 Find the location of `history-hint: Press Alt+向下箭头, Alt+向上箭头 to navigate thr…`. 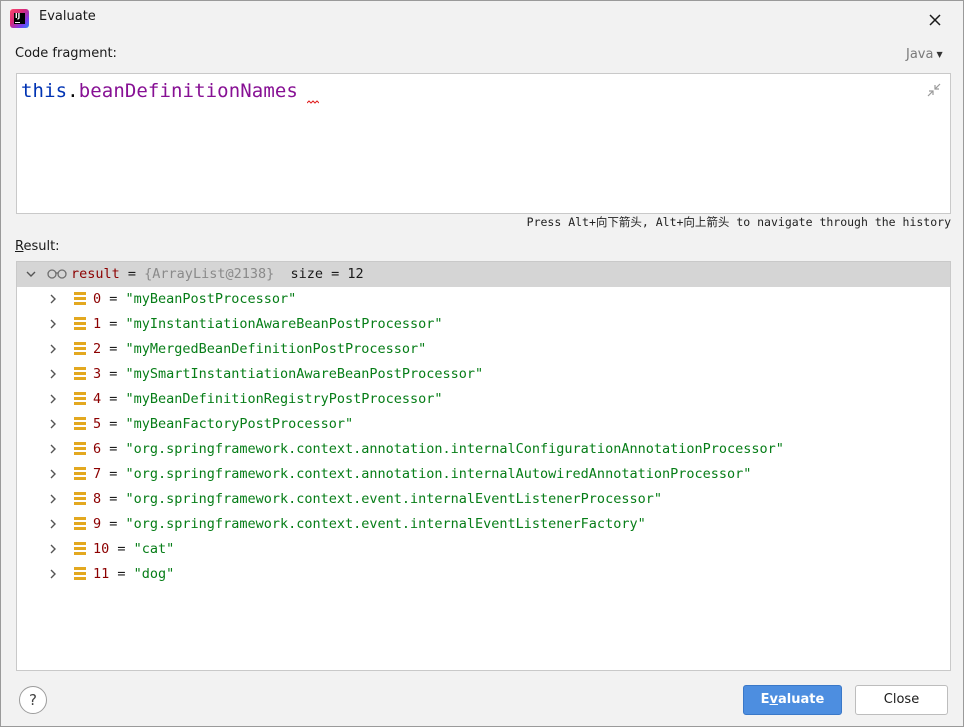

history-hint: Press Alt+向下箭头, Alt+向上箭头 to navigate thr… is located at coordinates (738, 222).